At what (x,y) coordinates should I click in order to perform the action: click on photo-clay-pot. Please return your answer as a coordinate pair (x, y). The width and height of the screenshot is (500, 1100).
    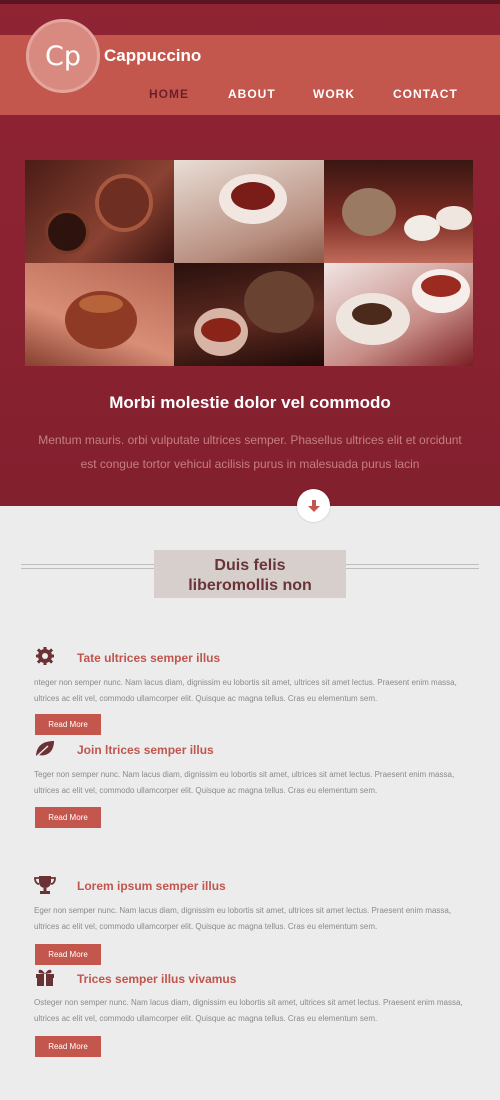
    Looking at the image, I should click on (249, 314).